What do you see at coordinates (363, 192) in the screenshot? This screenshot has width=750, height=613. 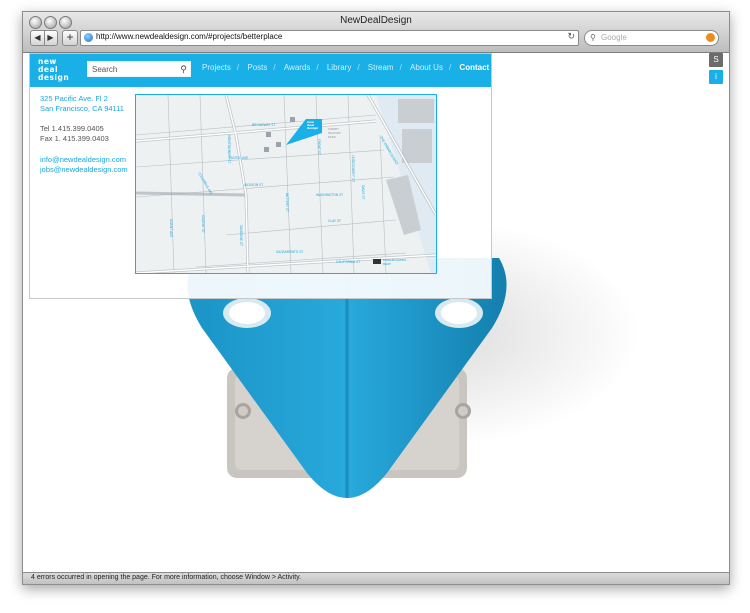 I see `street-label-davis: DAVIS ST` at bounding box center [363, 192].